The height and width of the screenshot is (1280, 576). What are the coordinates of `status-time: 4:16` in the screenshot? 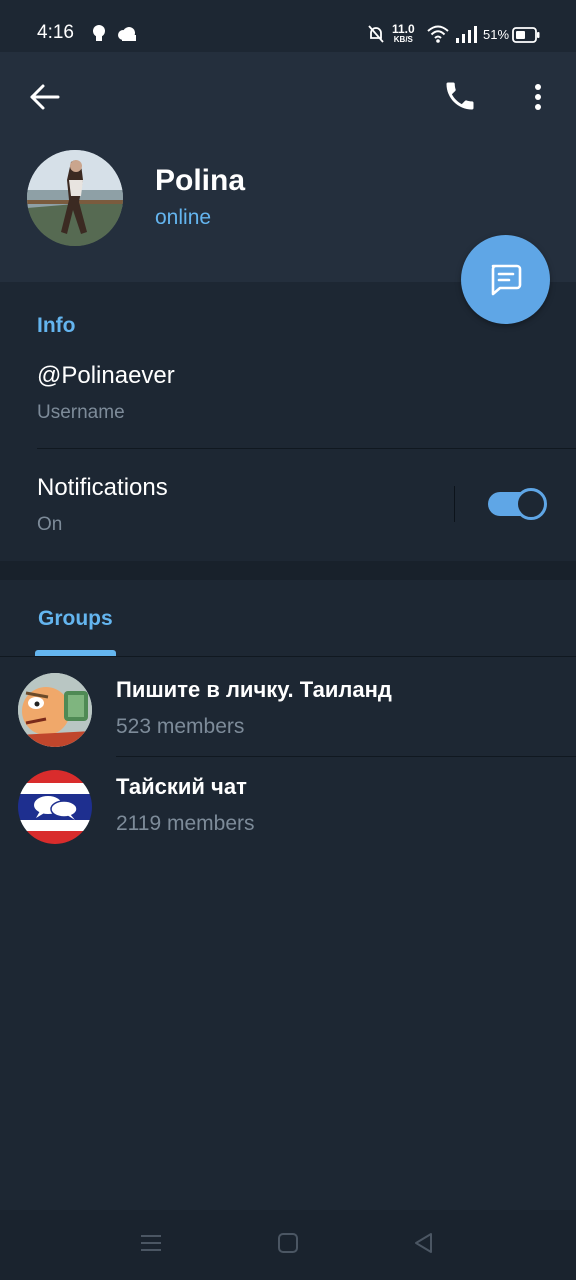 It's located at (55, 32).